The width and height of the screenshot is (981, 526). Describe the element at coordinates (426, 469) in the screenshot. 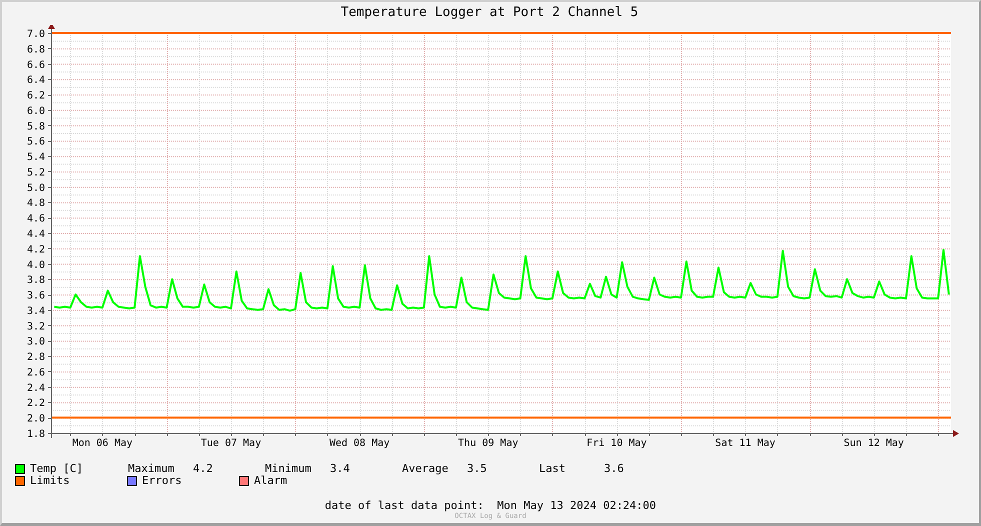

I see `stat-label: Average` at that location.